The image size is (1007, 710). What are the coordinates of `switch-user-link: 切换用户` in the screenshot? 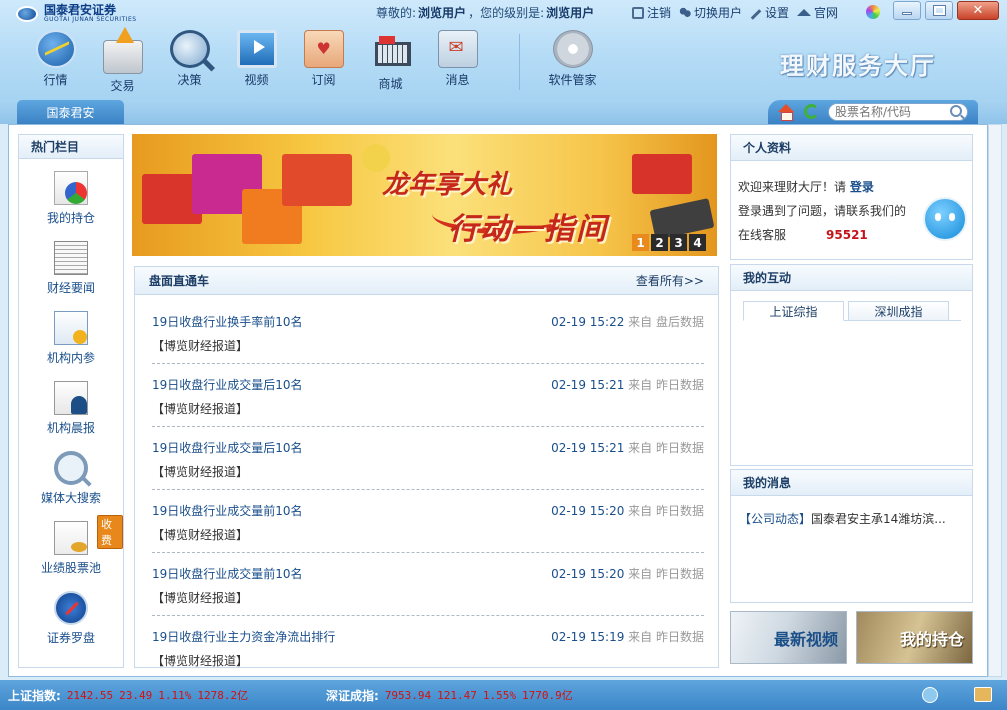 It's located at (710, 12).